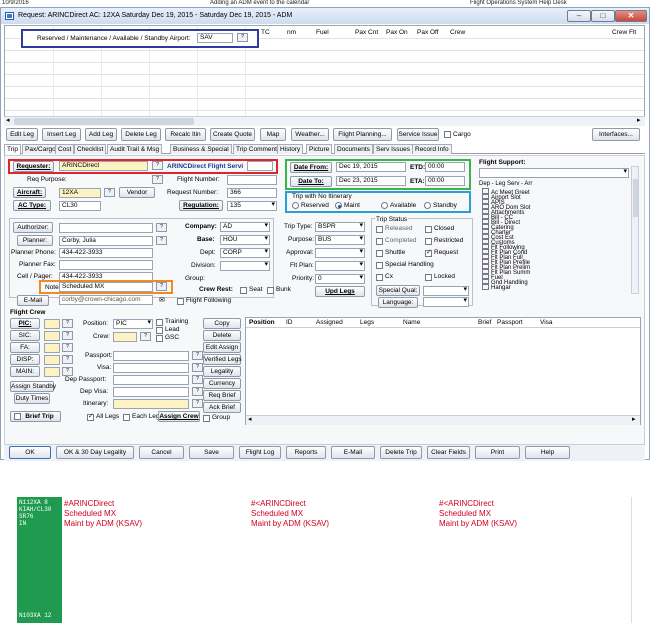 The width and height of the screenshot is (650, 623). I want to click on aircraft-button: Aircraft:, so click(29, 192).